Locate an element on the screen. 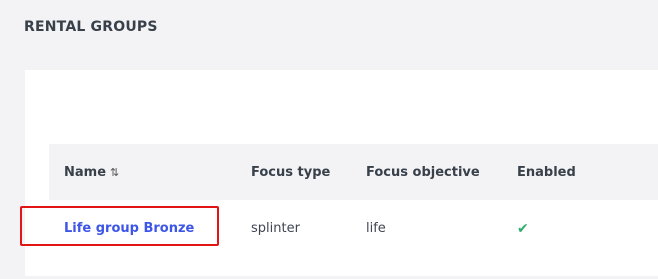  row-enabled: ✔ is located at coordinates (523, 229).